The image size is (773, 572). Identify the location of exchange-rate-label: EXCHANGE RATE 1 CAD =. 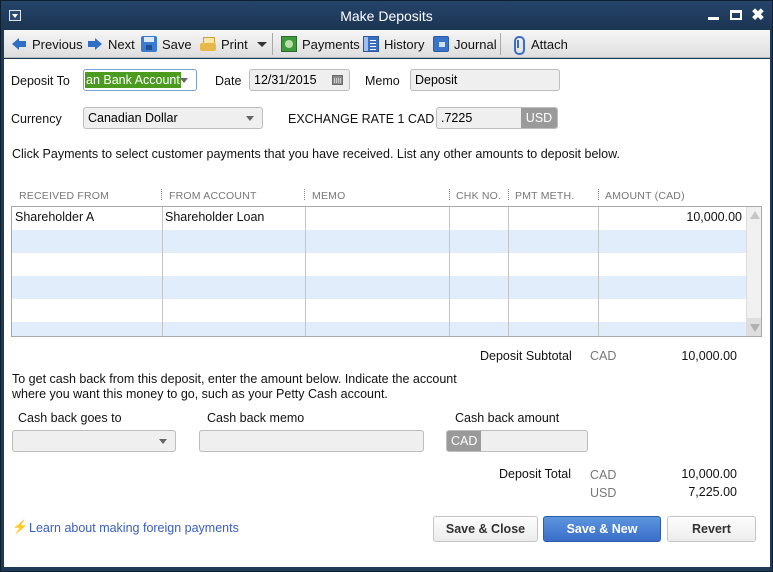
(367, 119).